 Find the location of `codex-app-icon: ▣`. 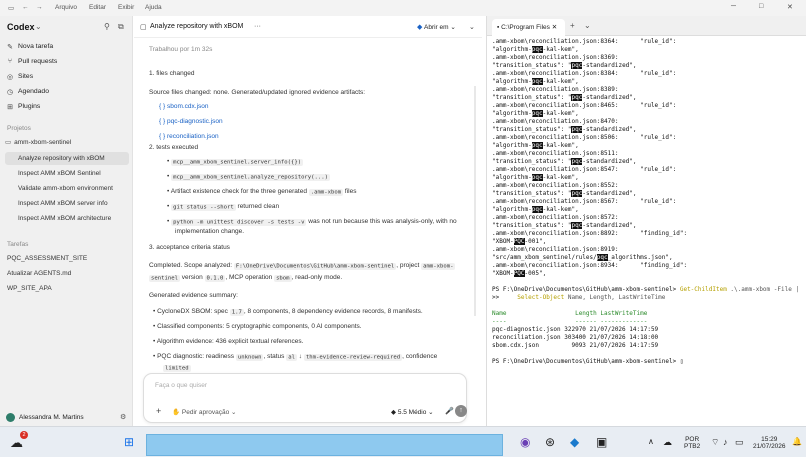

codex-app-icon: ▣ is located at coordinates (601, 442).